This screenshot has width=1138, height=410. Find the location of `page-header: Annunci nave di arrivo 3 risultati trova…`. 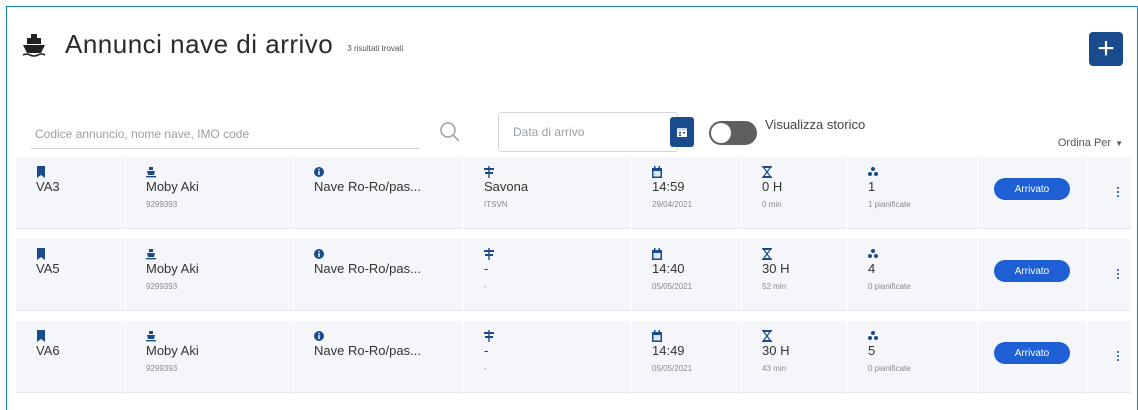

page-header: Annunci nave di arrivo 3 risultati trova… is located at coordinates (212, 44).